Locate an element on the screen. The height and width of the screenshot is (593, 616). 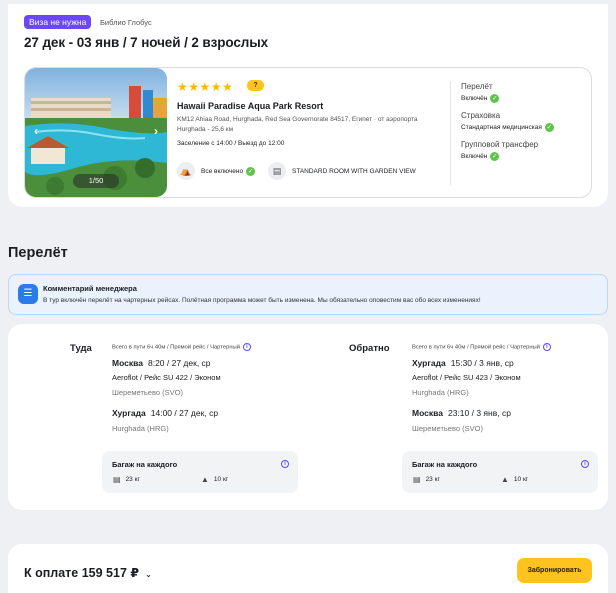
hotel-stars: ★★★★★ is located at coordinates (205, 87).